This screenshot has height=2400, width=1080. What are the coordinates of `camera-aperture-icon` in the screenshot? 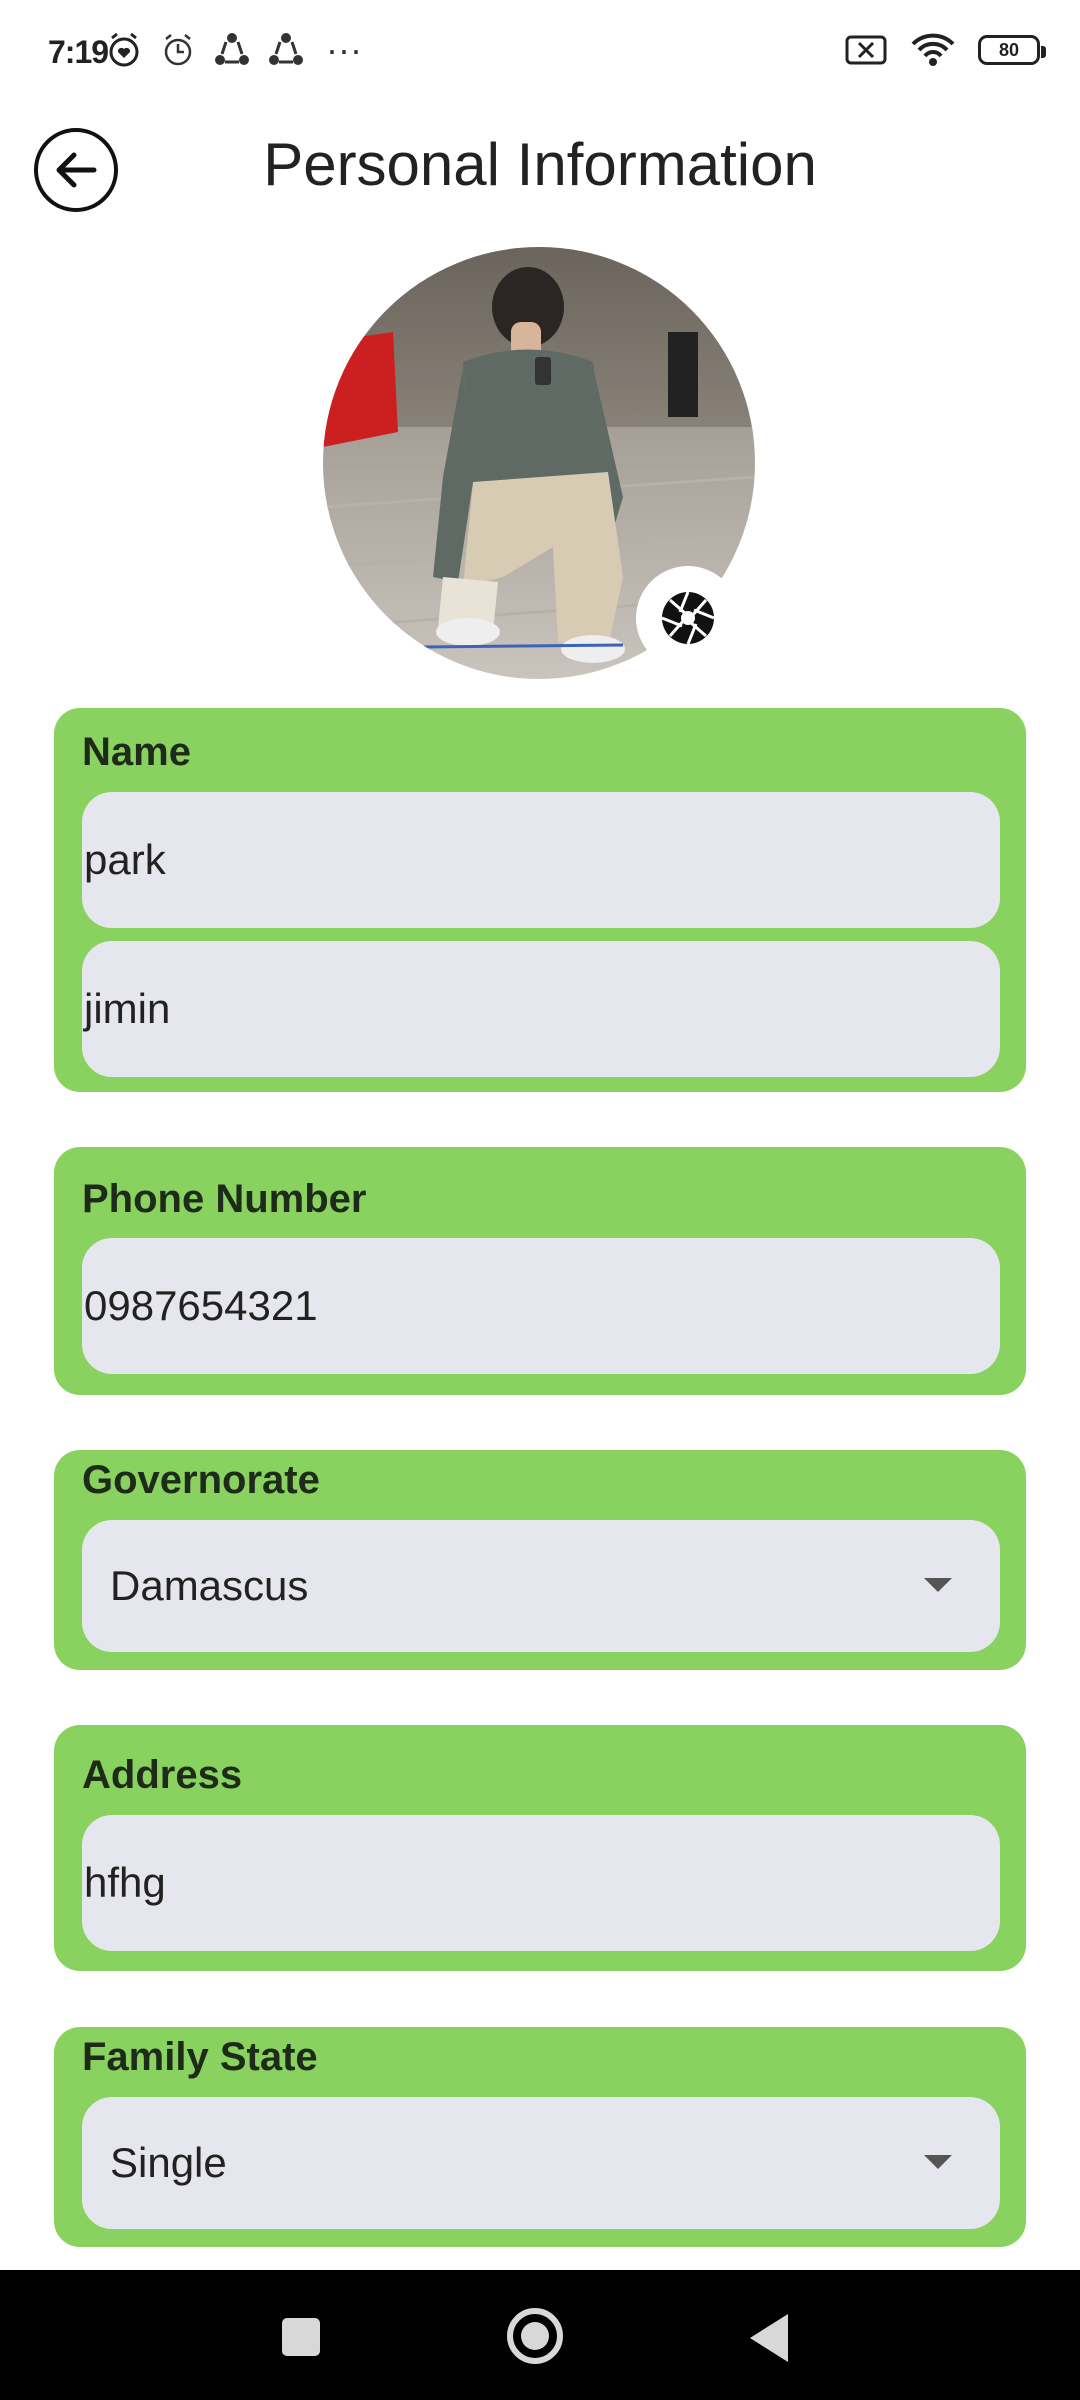 It's located at (688, 618).